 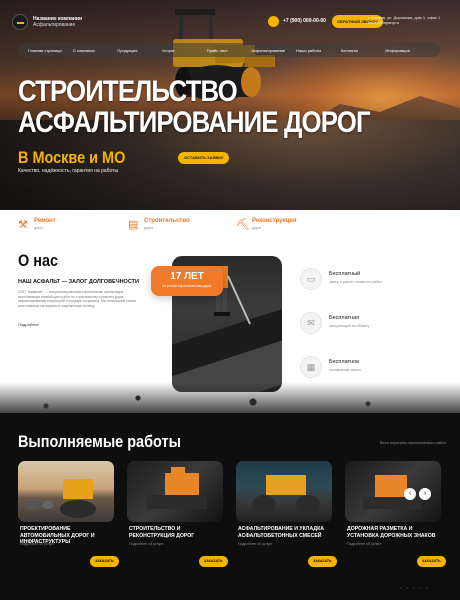 What do you see at coordinates (345, 370) in the screenshot?
I see `benefit-sub: составление сметы` at bounding box center [345, 370].